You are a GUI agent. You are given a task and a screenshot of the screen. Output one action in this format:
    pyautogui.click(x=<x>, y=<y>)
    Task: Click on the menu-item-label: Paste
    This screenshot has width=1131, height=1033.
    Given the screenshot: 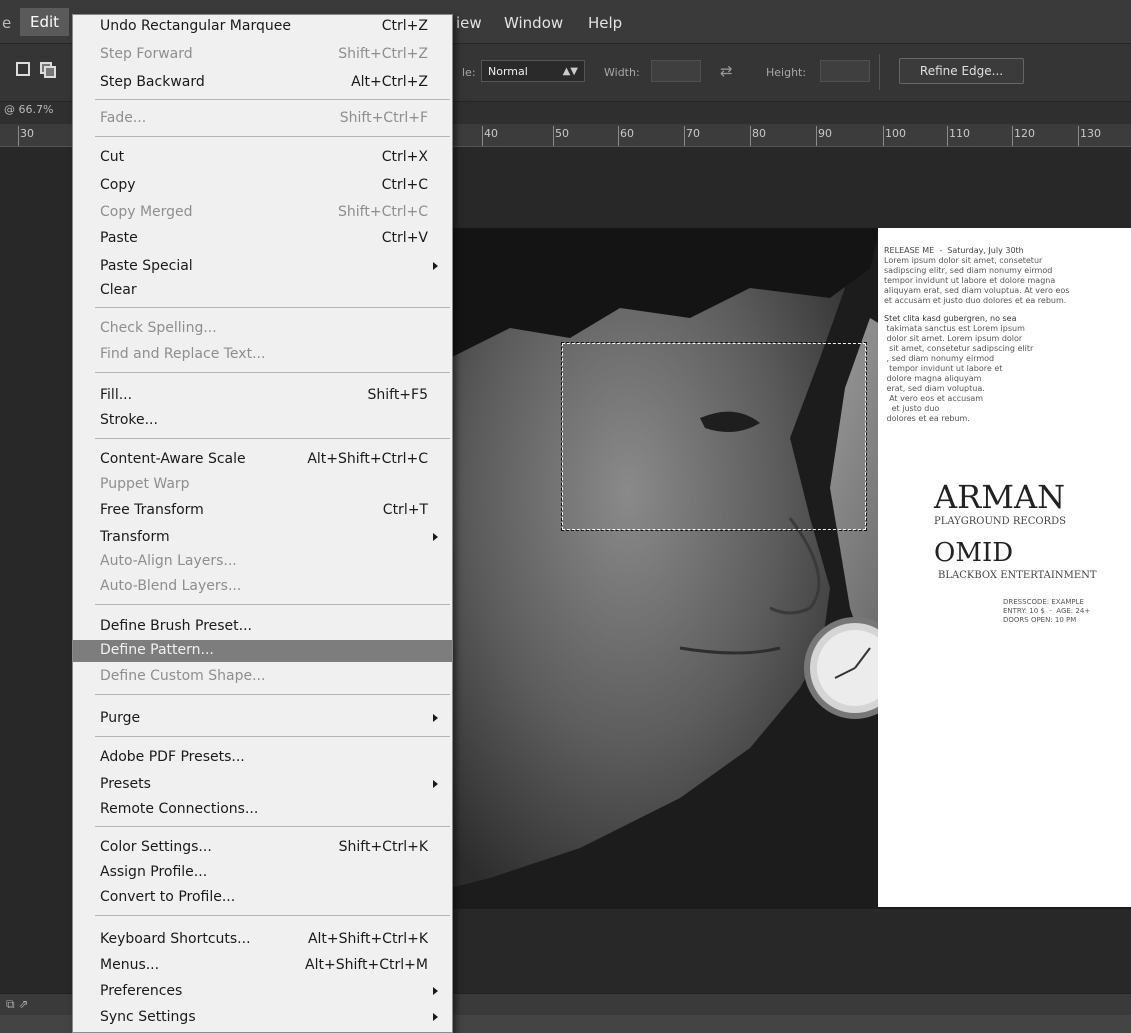 What is the action you would take?
    pyautogui.click(x=119, y=238)
    